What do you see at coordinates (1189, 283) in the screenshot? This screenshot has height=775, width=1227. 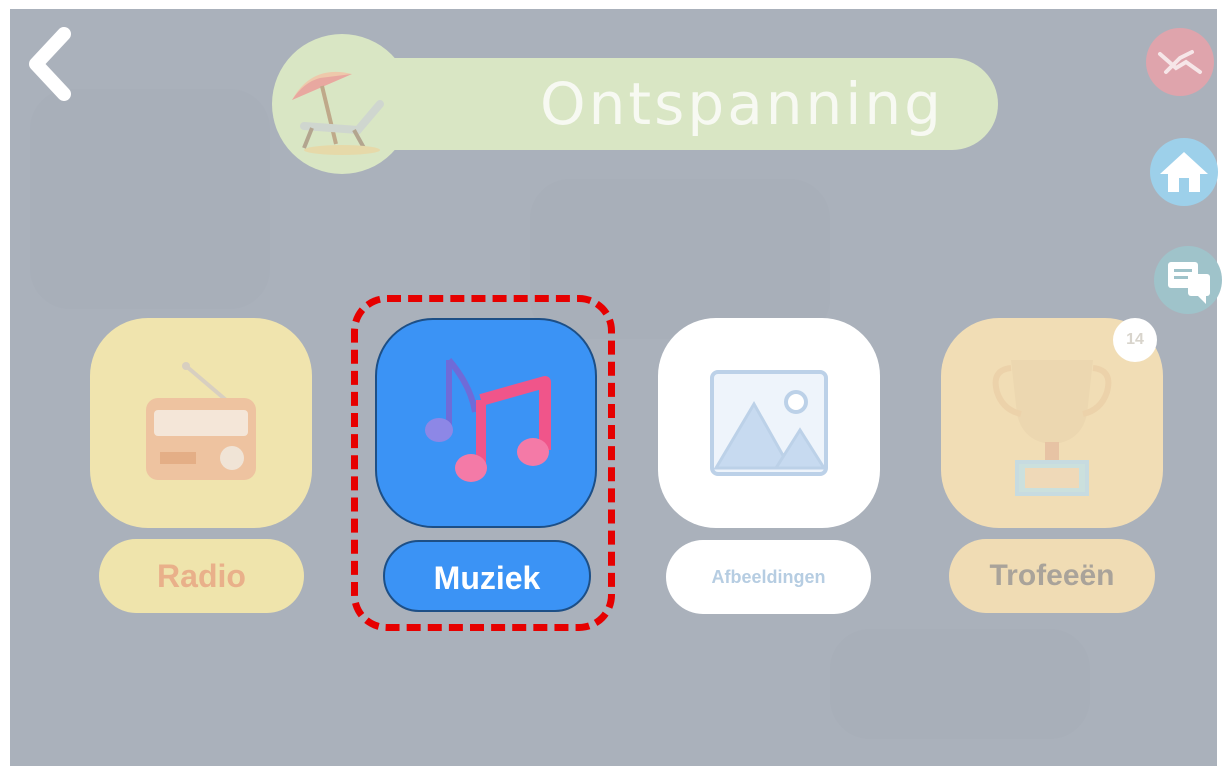 I see `chat-bubbles-icon` at bounding box center [1189, 283].